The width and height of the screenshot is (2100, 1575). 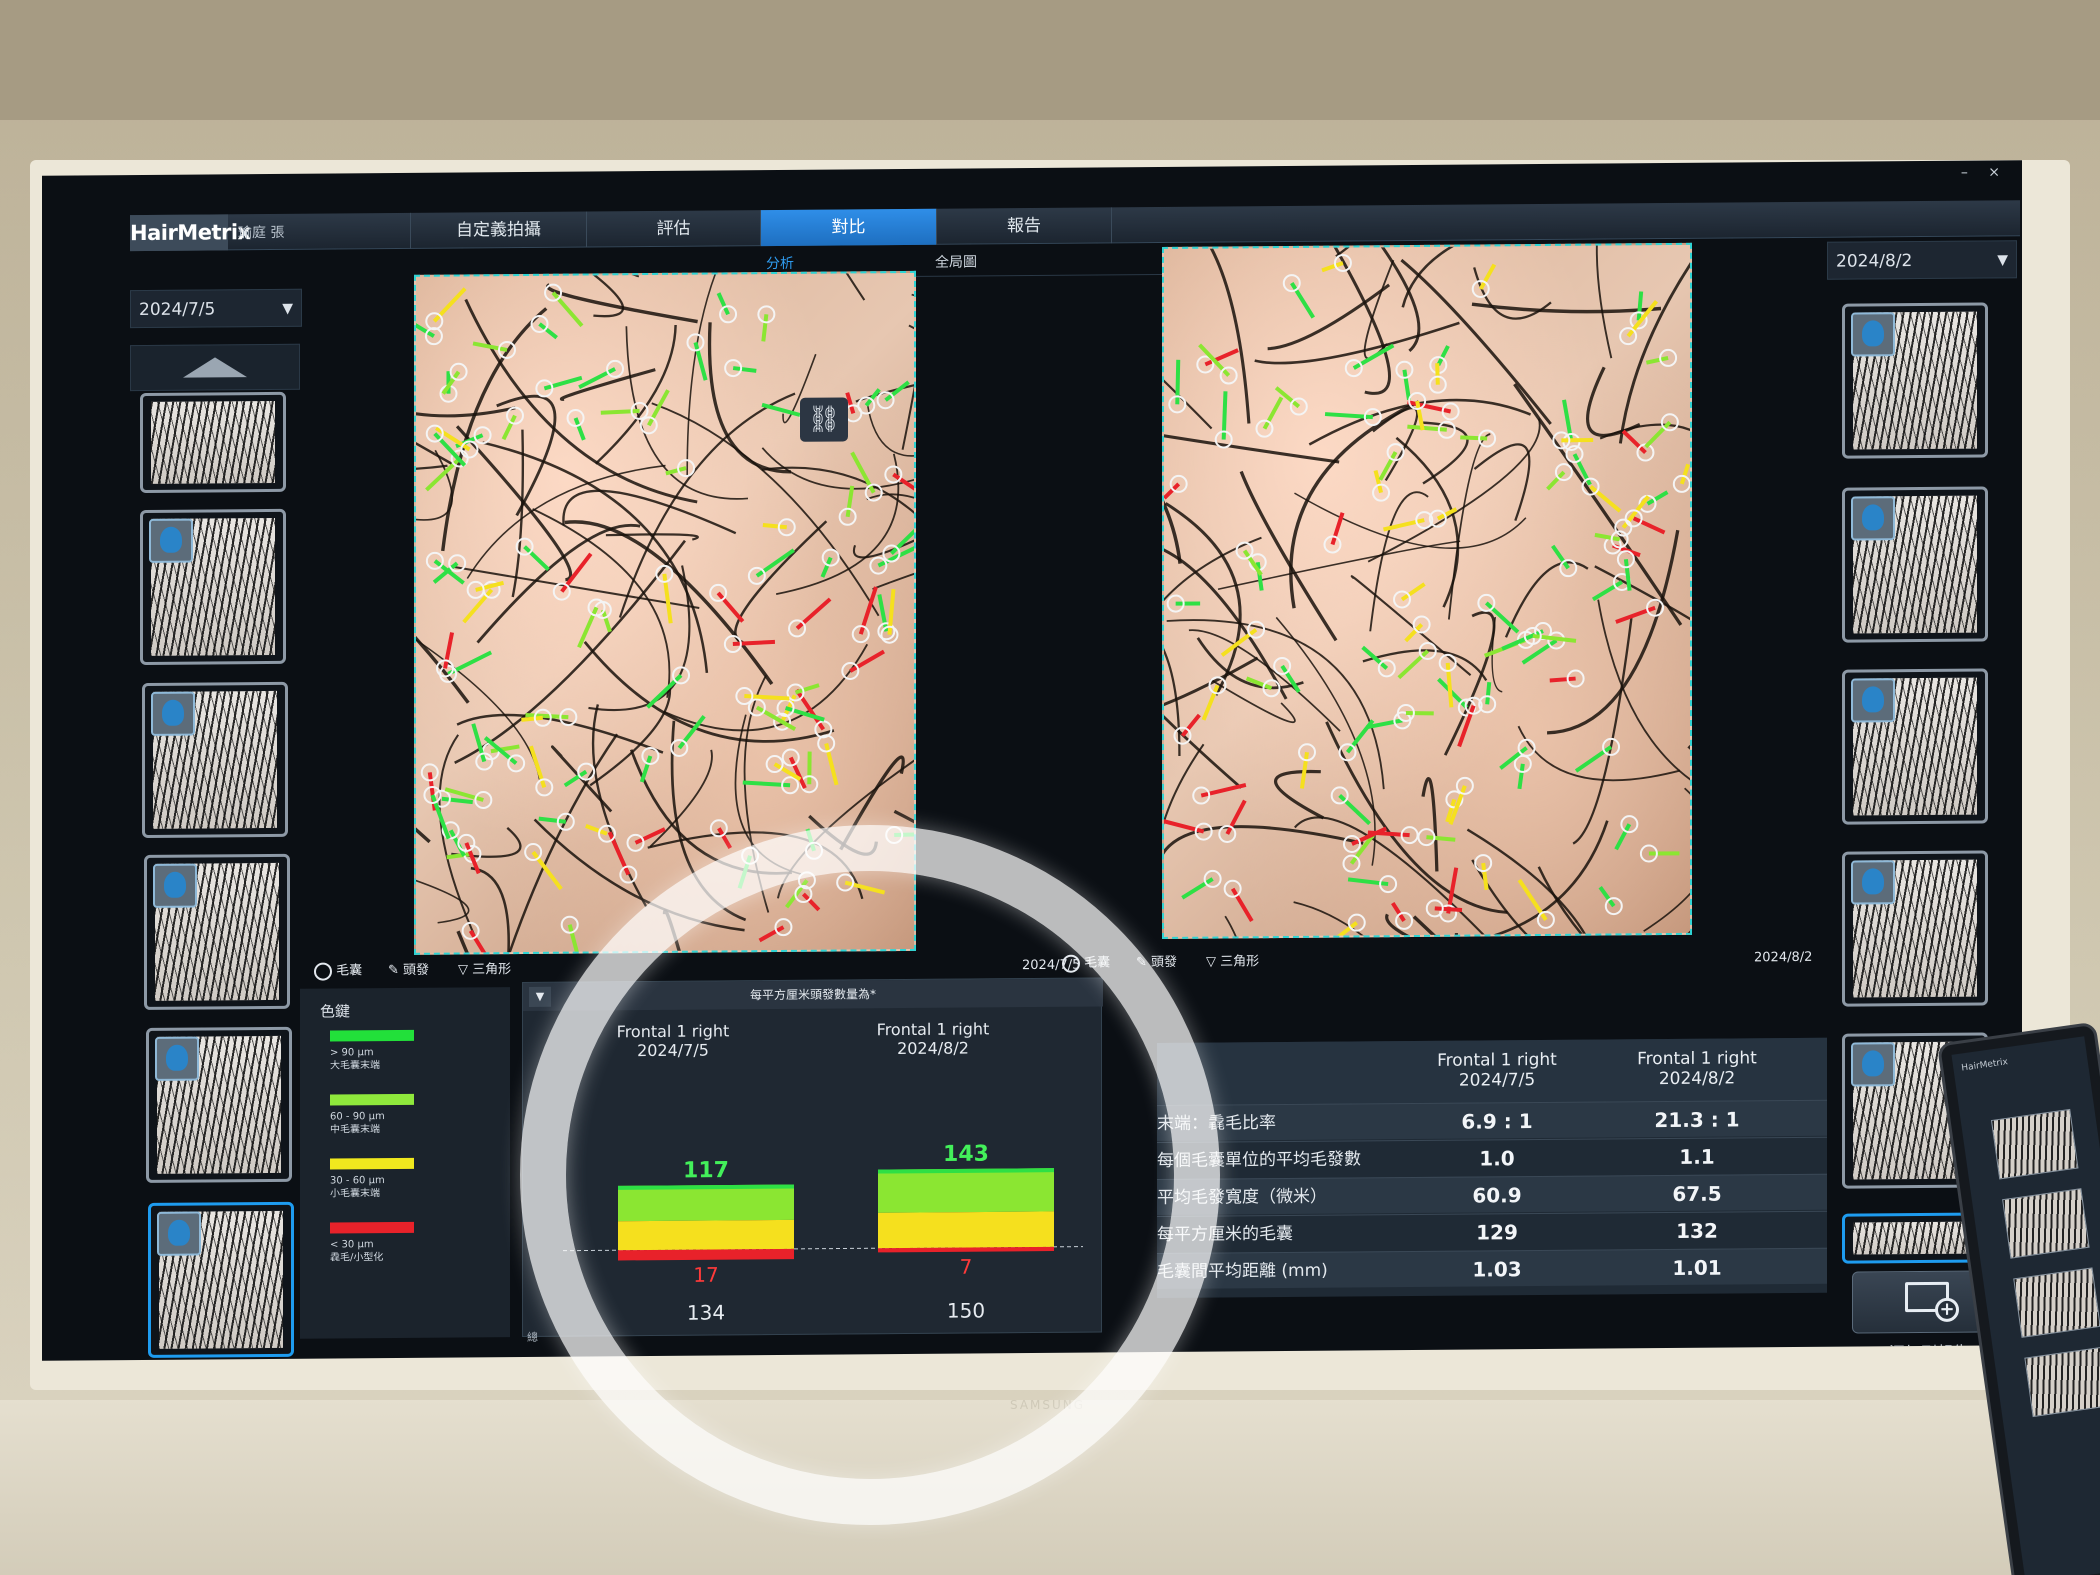 What do you see at coordinates (1783, 957) in the screenshot?
I see `right-image-date: 2024/8/2` at bounding box center [1783, 957].